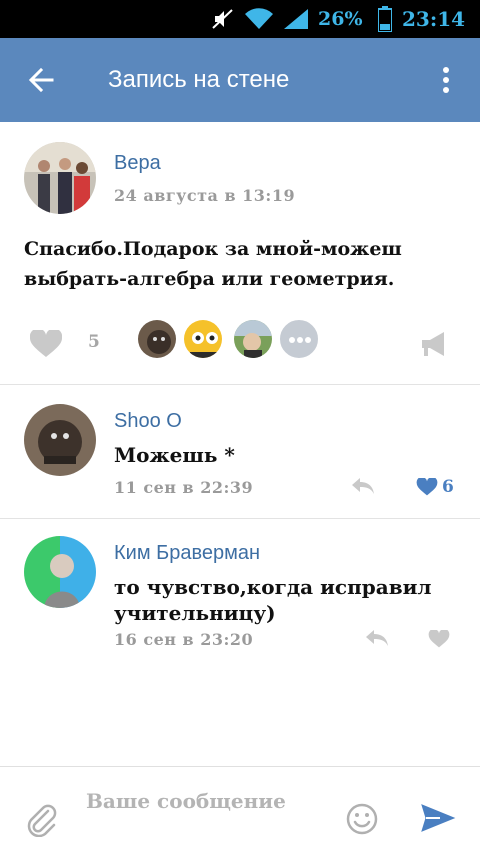 This screenshot has width=480, height=854. I want to click on send-icon, so click(438, 820).